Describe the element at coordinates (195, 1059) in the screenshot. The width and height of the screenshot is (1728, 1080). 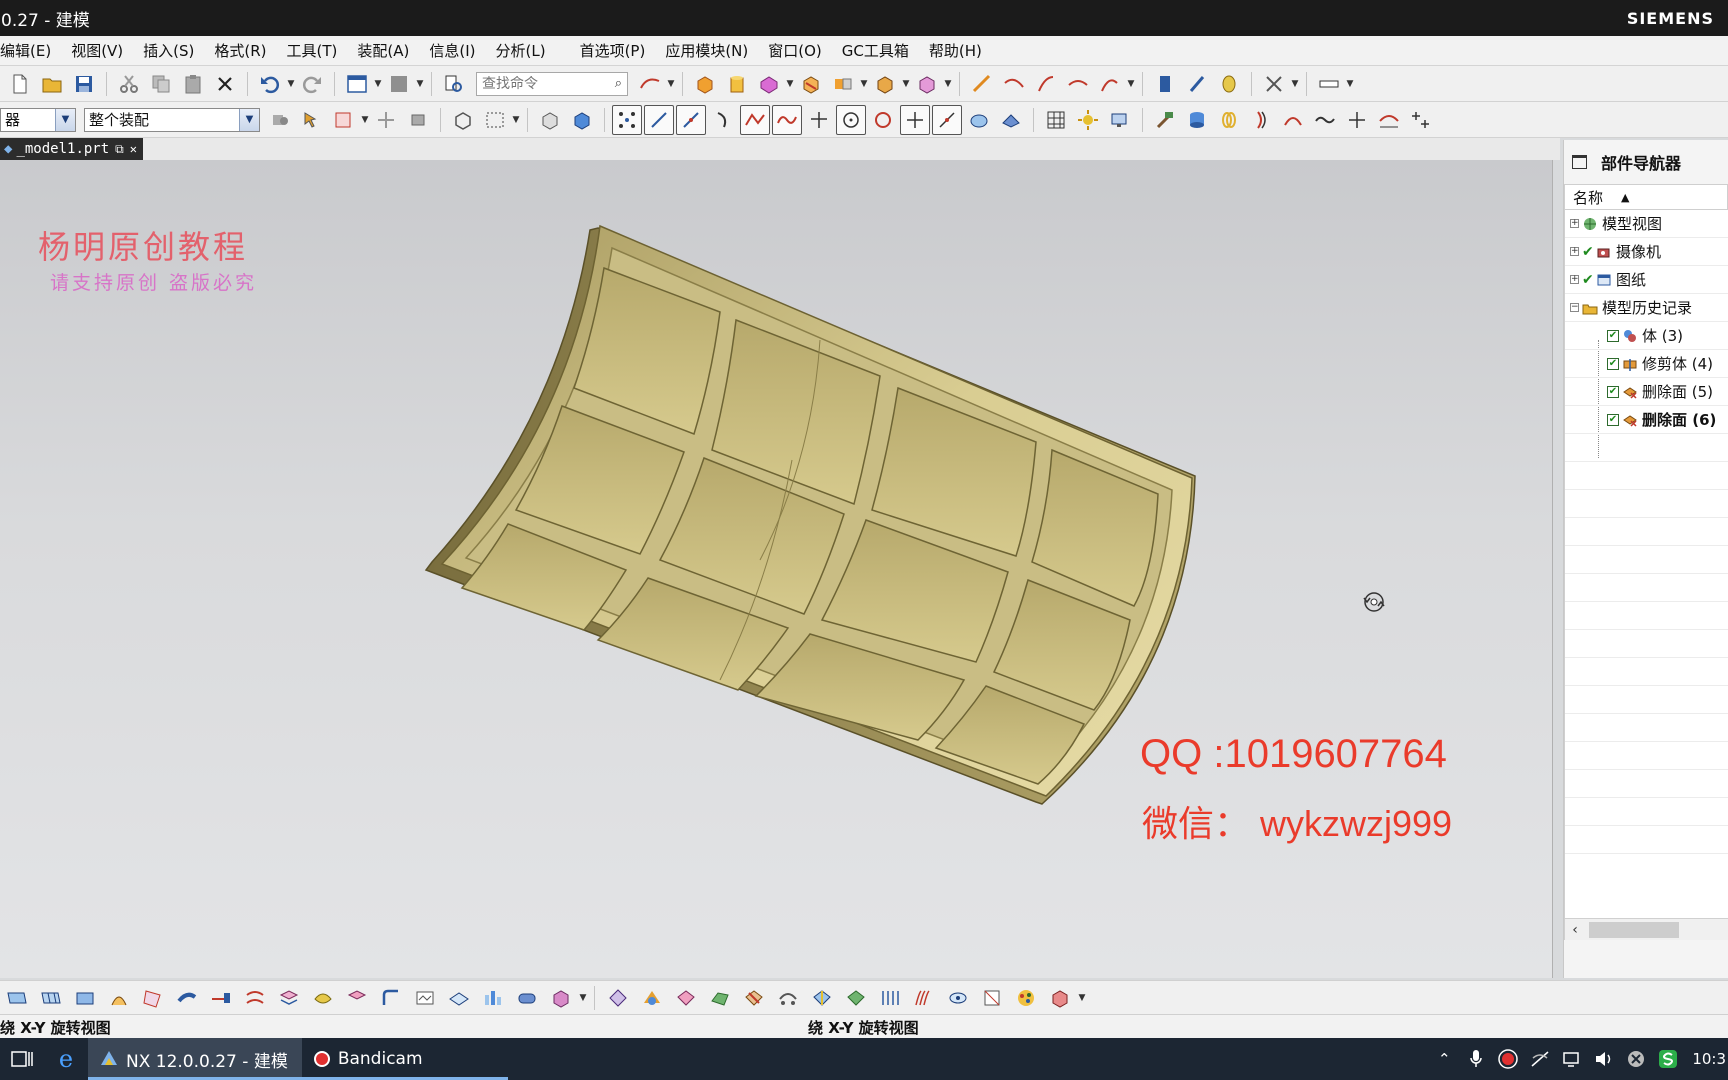
I see `taskbar-nx-app: NX 12.0.0.27 - 建模` at that location.